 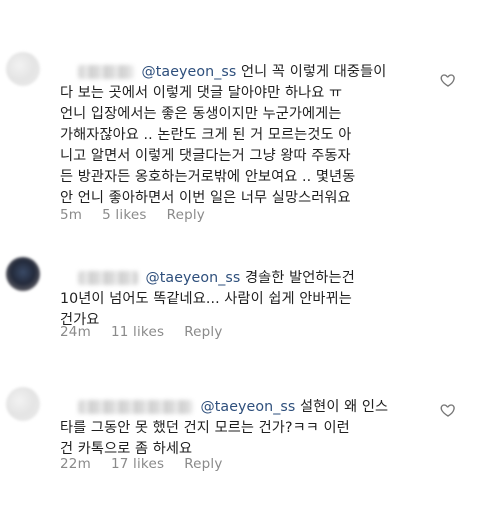 I want to click on likes-count: 17 likes, so click(x=137, y=464).